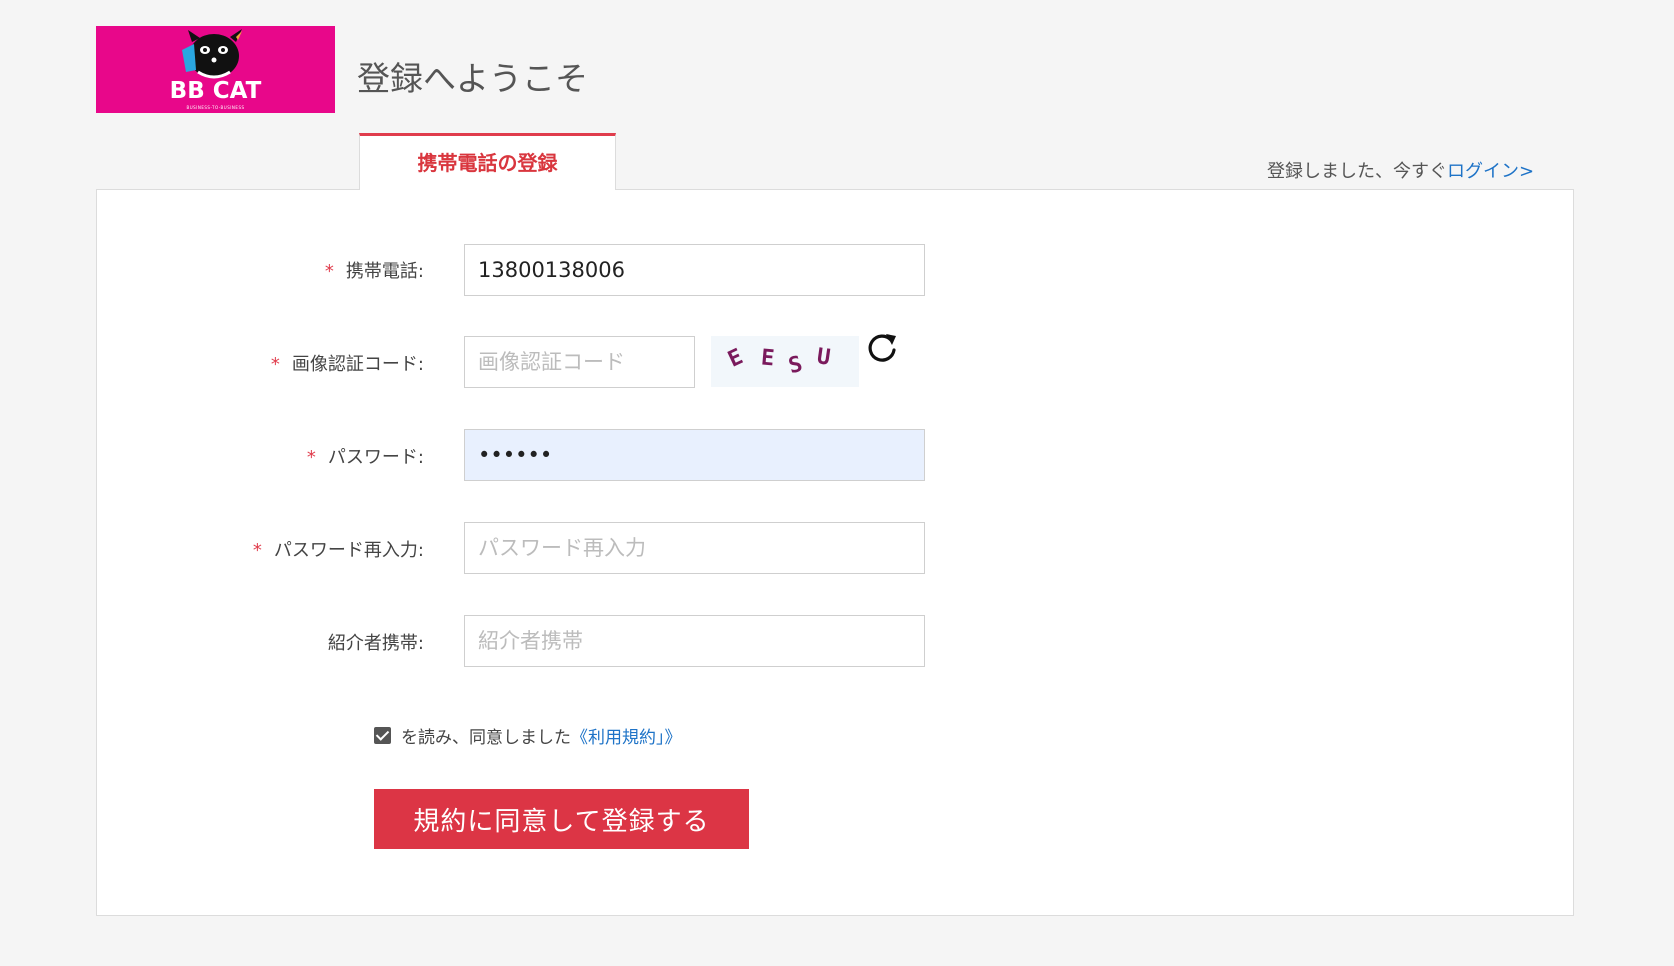 The width and height of the screenshot is (1674, 966). I want to click on password-input, so click(694, 455).